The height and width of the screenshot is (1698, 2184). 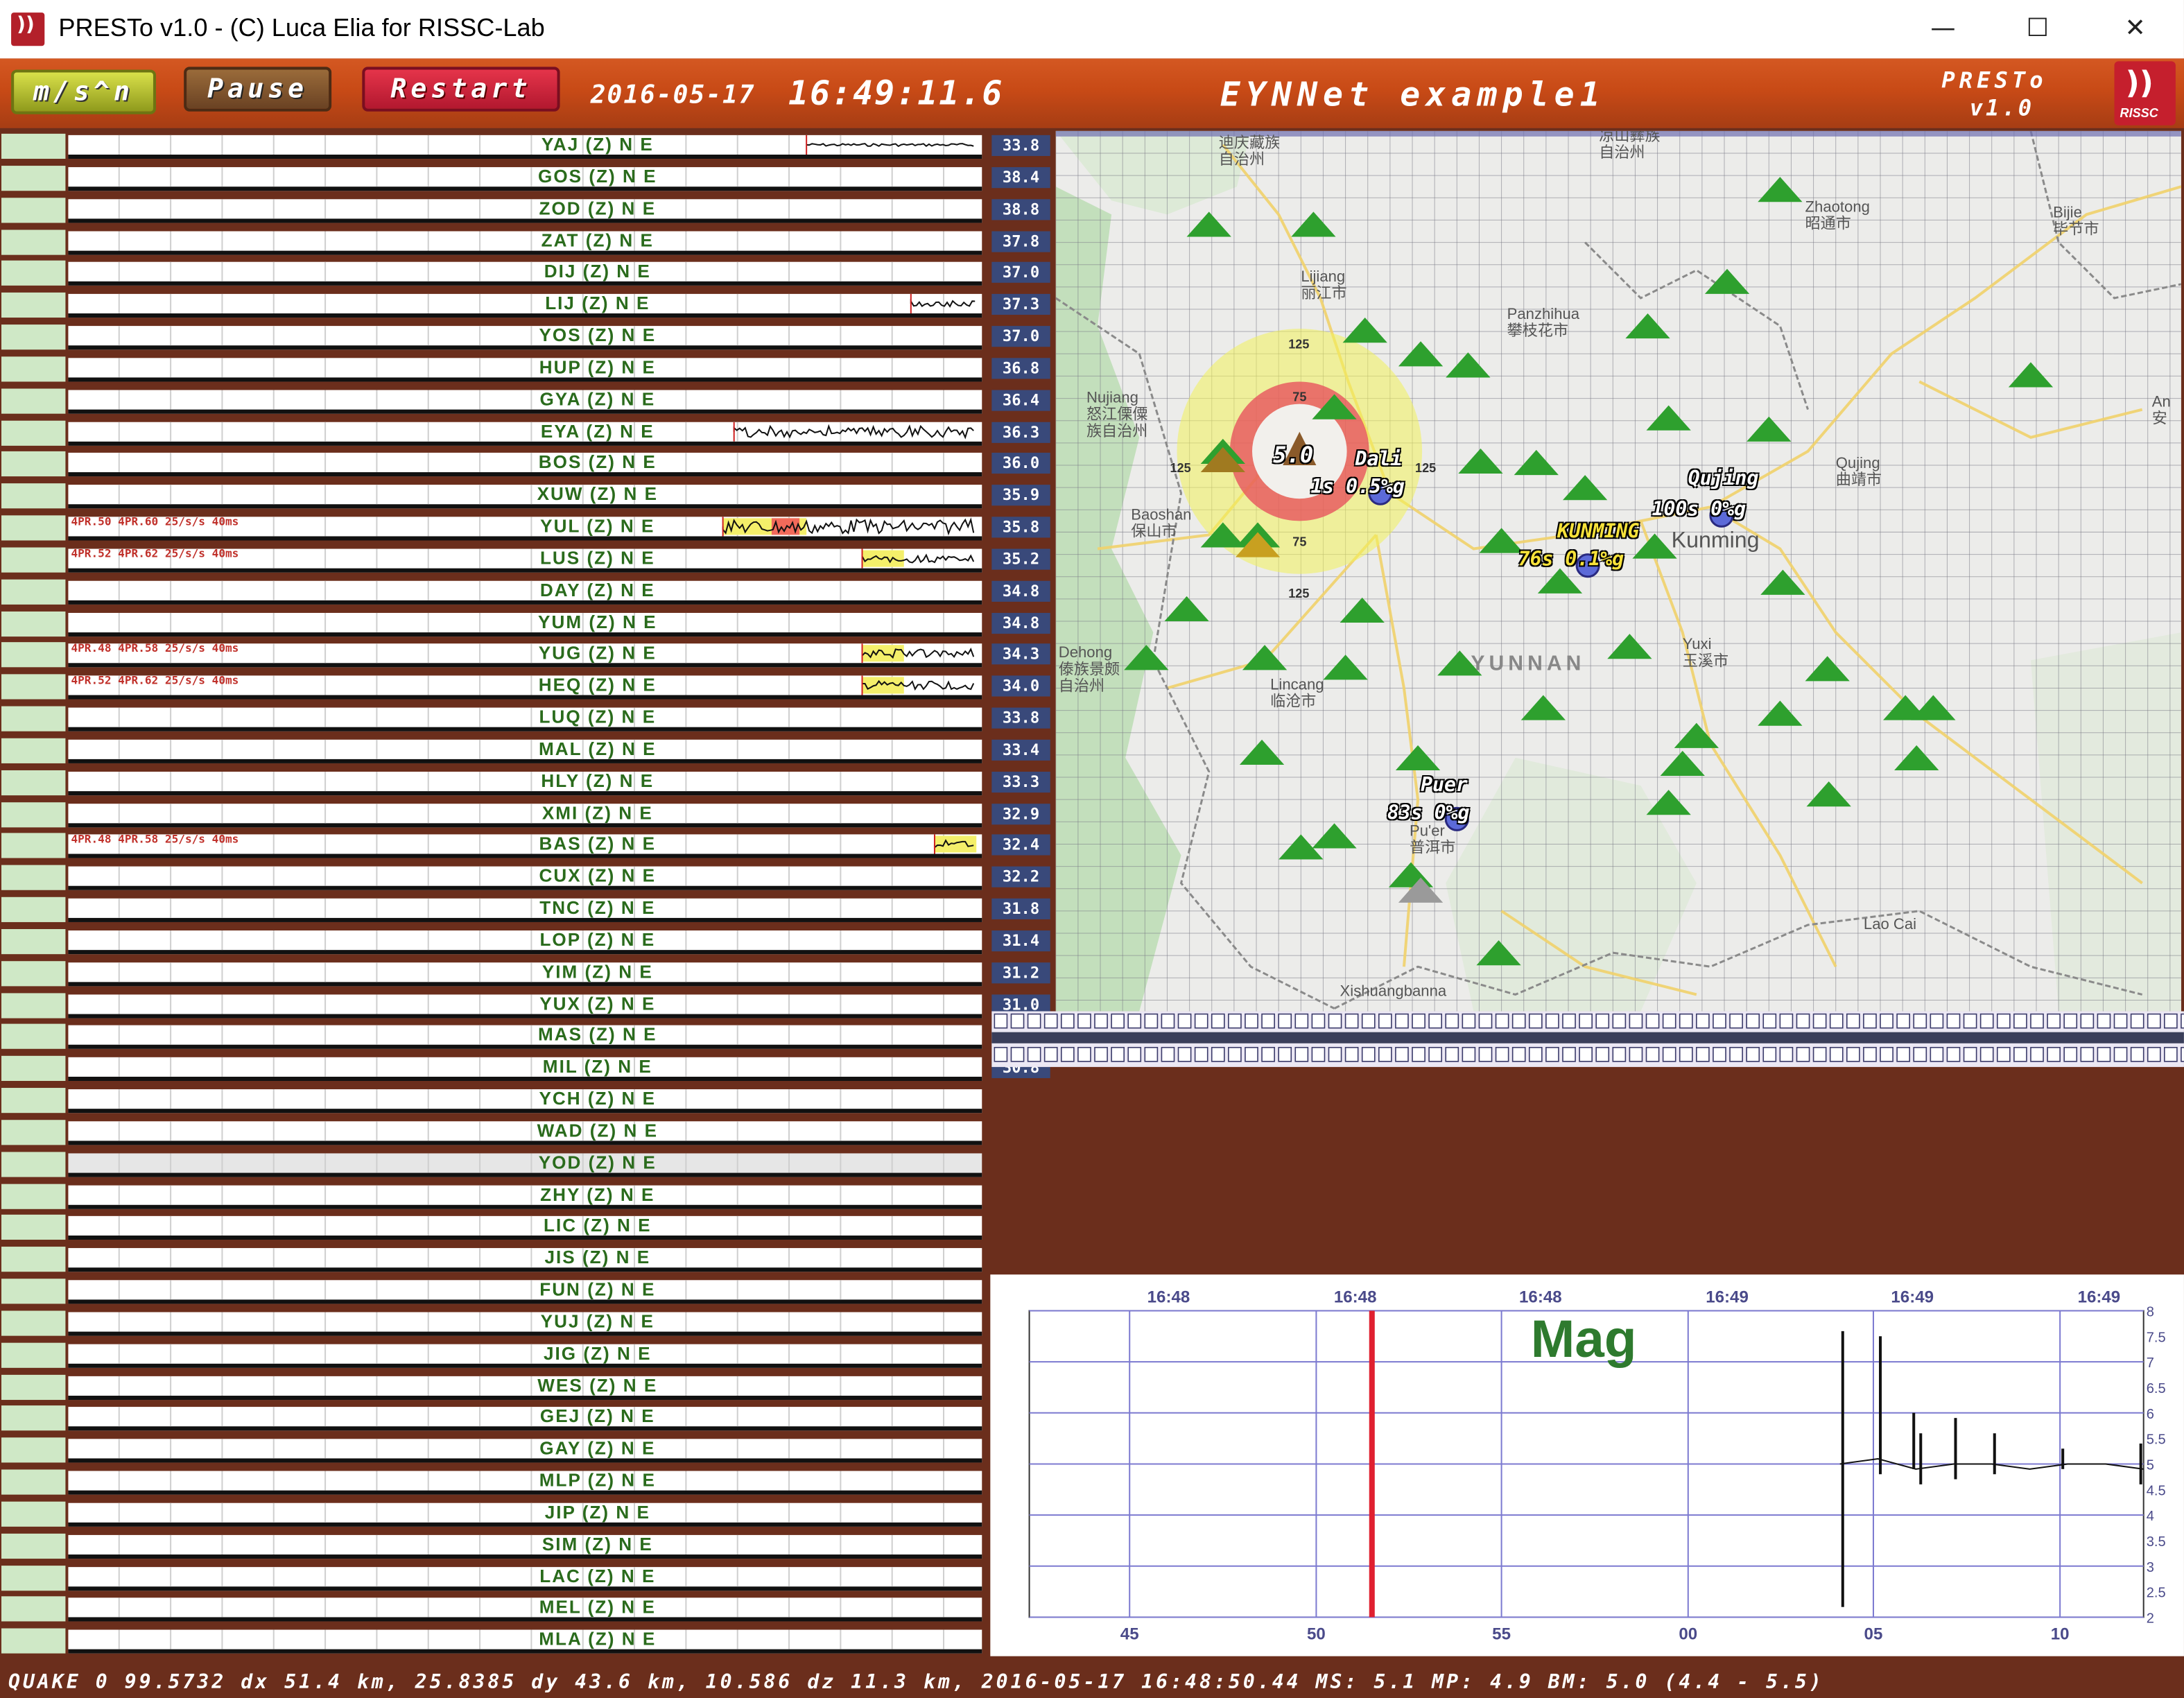 What do you see at coordinates (528, 369) in the screenshot?
I see `station-row: HUP (Z) N E 36.8` at bounding box center [528, 369].